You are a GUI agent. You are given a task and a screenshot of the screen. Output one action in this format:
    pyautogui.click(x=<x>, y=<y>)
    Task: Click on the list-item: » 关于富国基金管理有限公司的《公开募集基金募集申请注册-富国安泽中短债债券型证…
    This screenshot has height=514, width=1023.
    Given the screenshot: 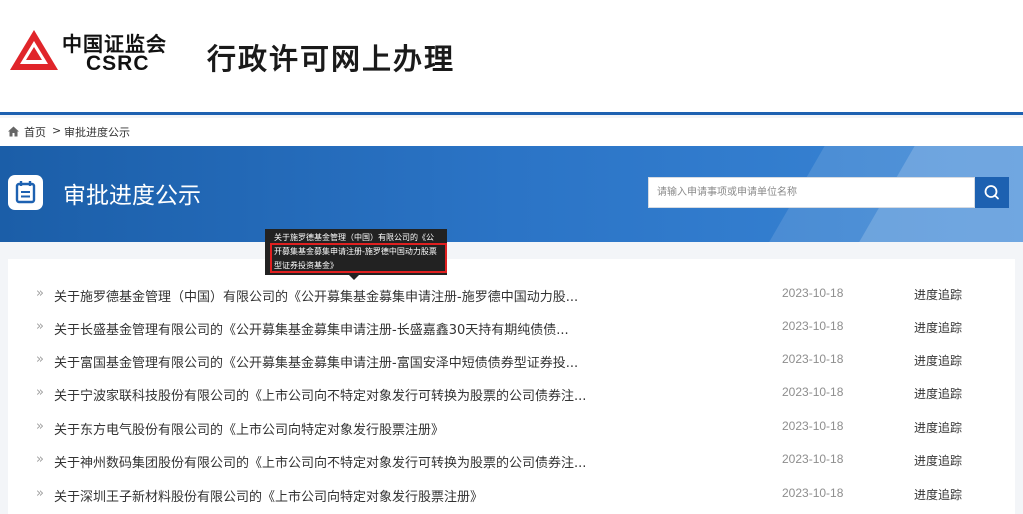 What is the action you would take?
    pyautogui.click(x=511, y=368)
    